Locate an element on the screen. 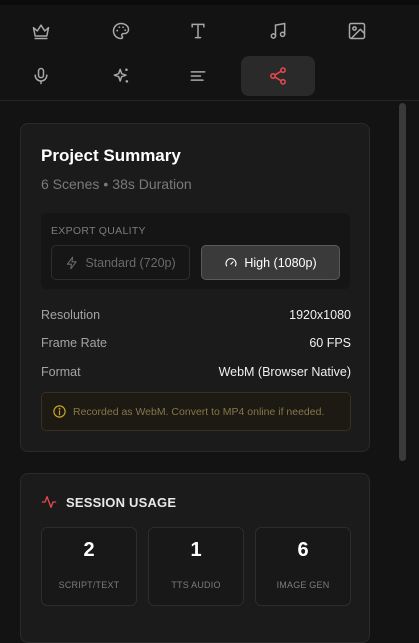  high-quality-button: High (1080p) is located at coordinates (270, 262).